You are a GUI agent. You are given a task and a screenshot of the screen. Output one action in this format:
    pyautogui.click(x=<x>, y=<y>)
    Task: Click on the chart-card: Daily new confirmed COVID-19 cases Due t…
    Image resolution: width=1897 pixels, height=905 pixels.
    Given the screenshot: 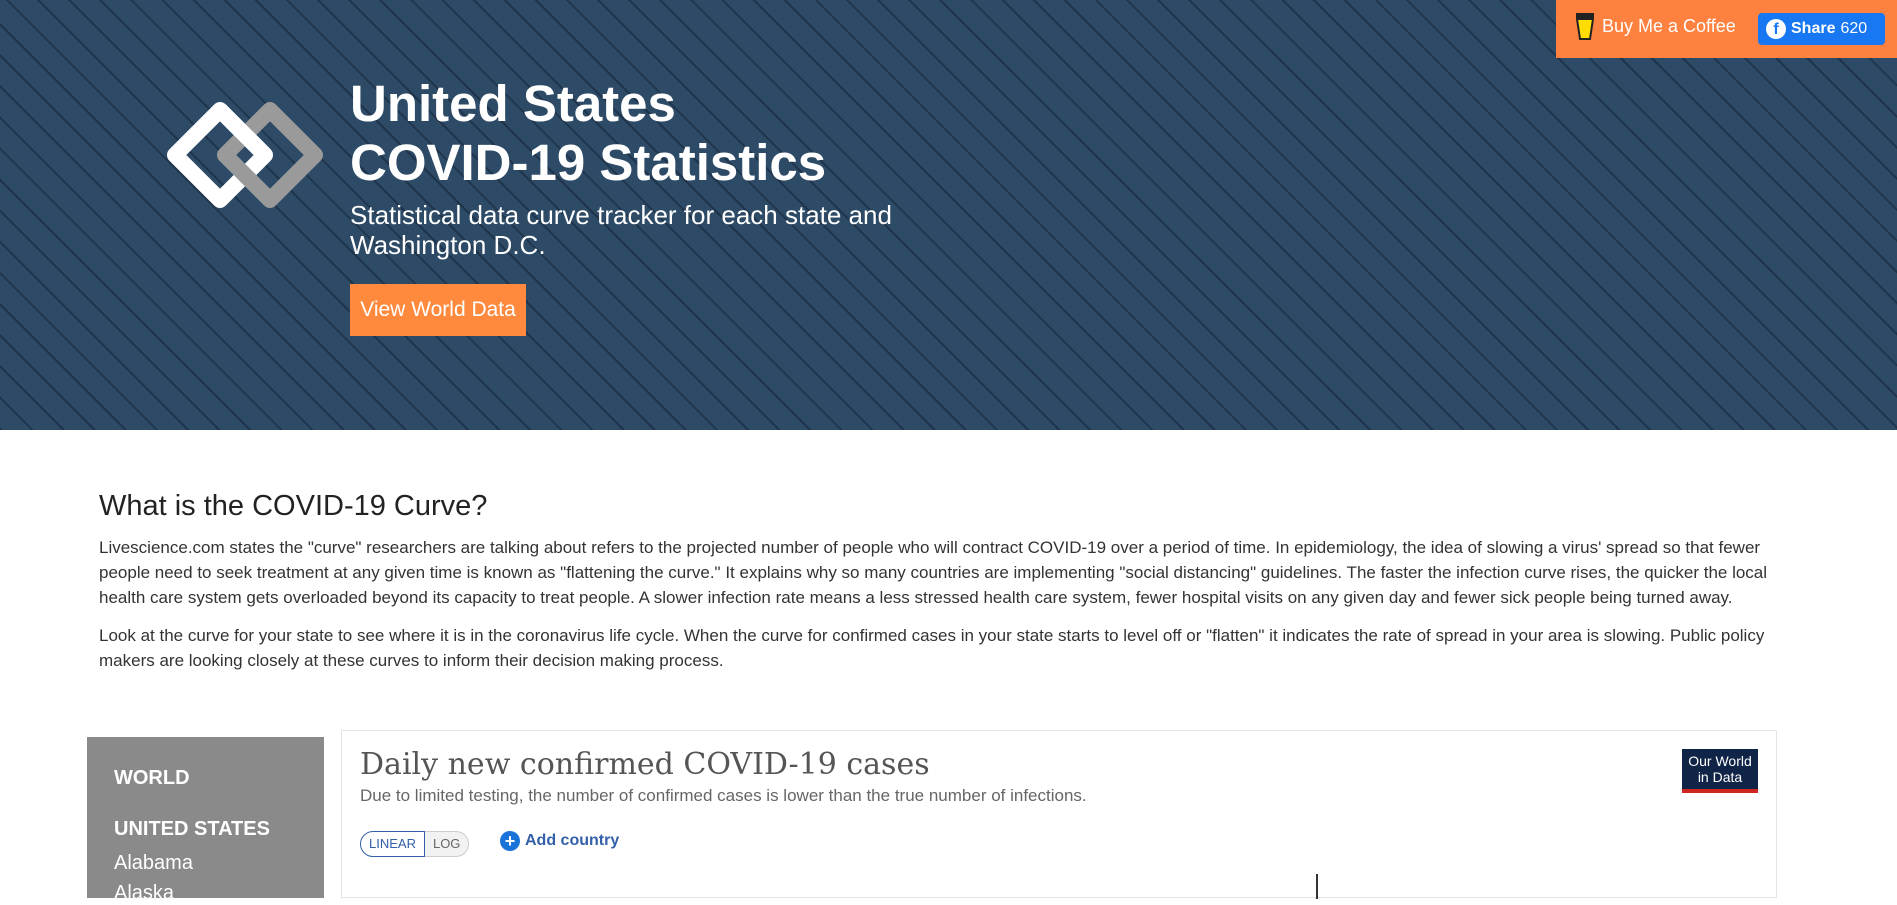 What is the action you would take?
    pyautogui.click(x=1059, y=814)
    